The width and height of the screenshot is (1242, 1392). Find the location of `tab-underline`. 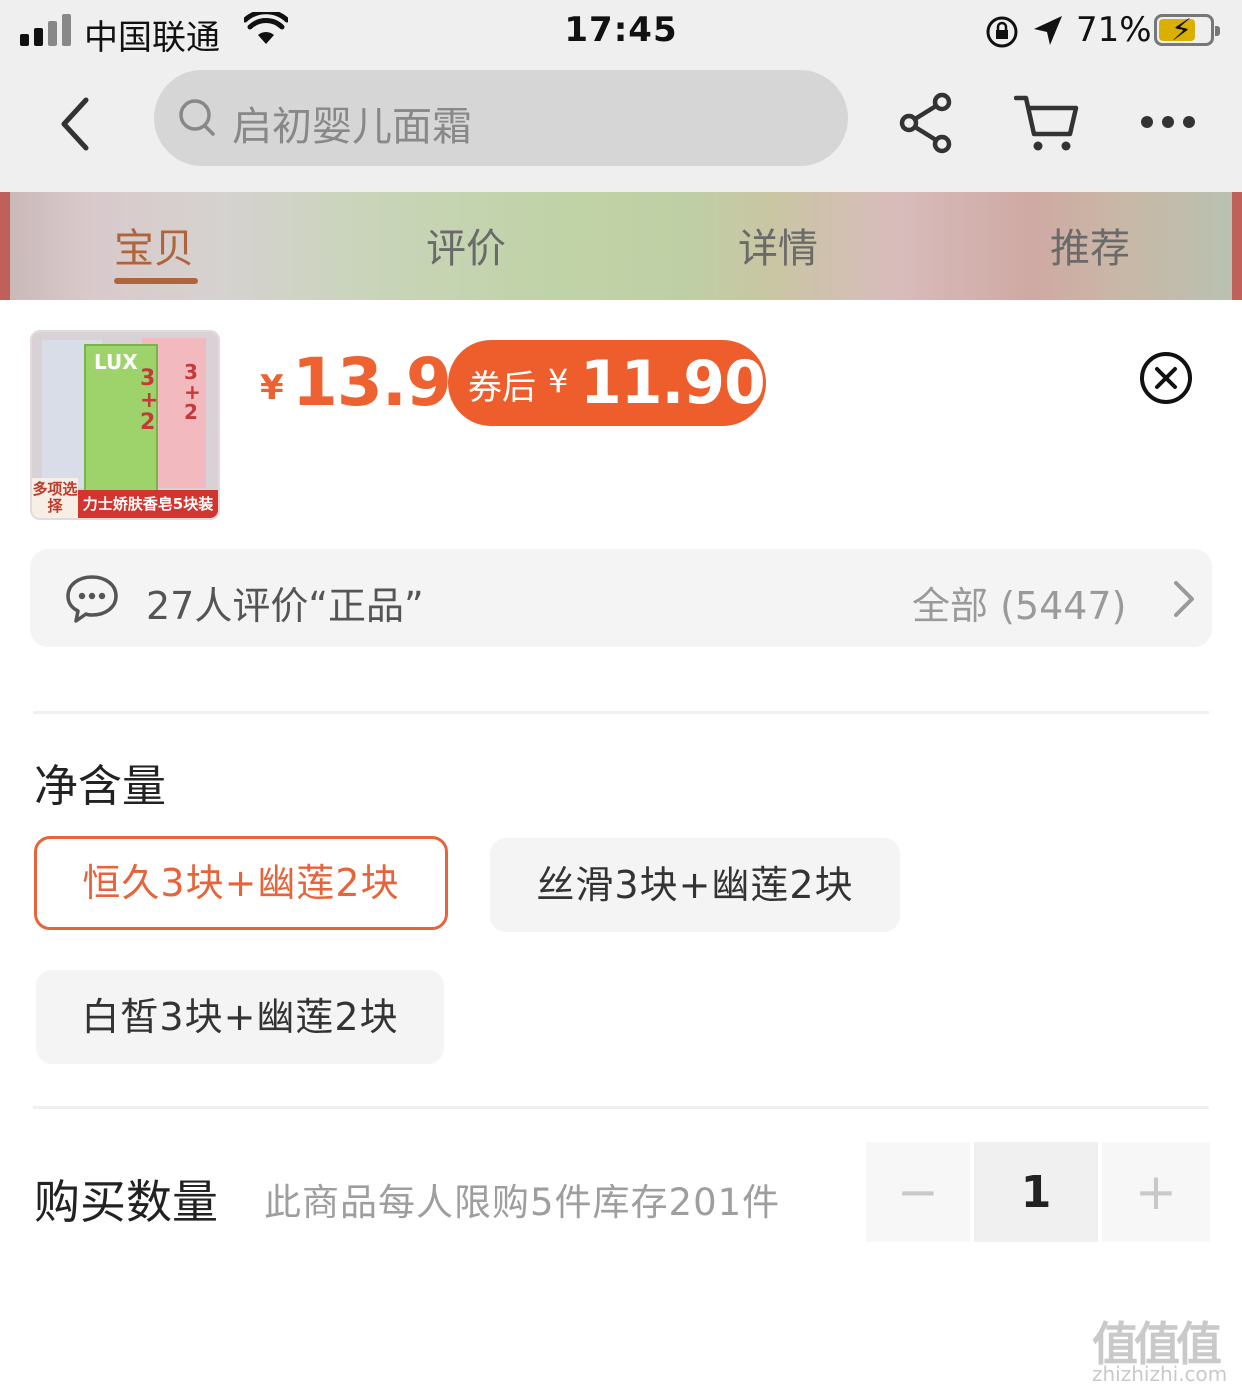

tab-underline is located at coordinates (156, 281).